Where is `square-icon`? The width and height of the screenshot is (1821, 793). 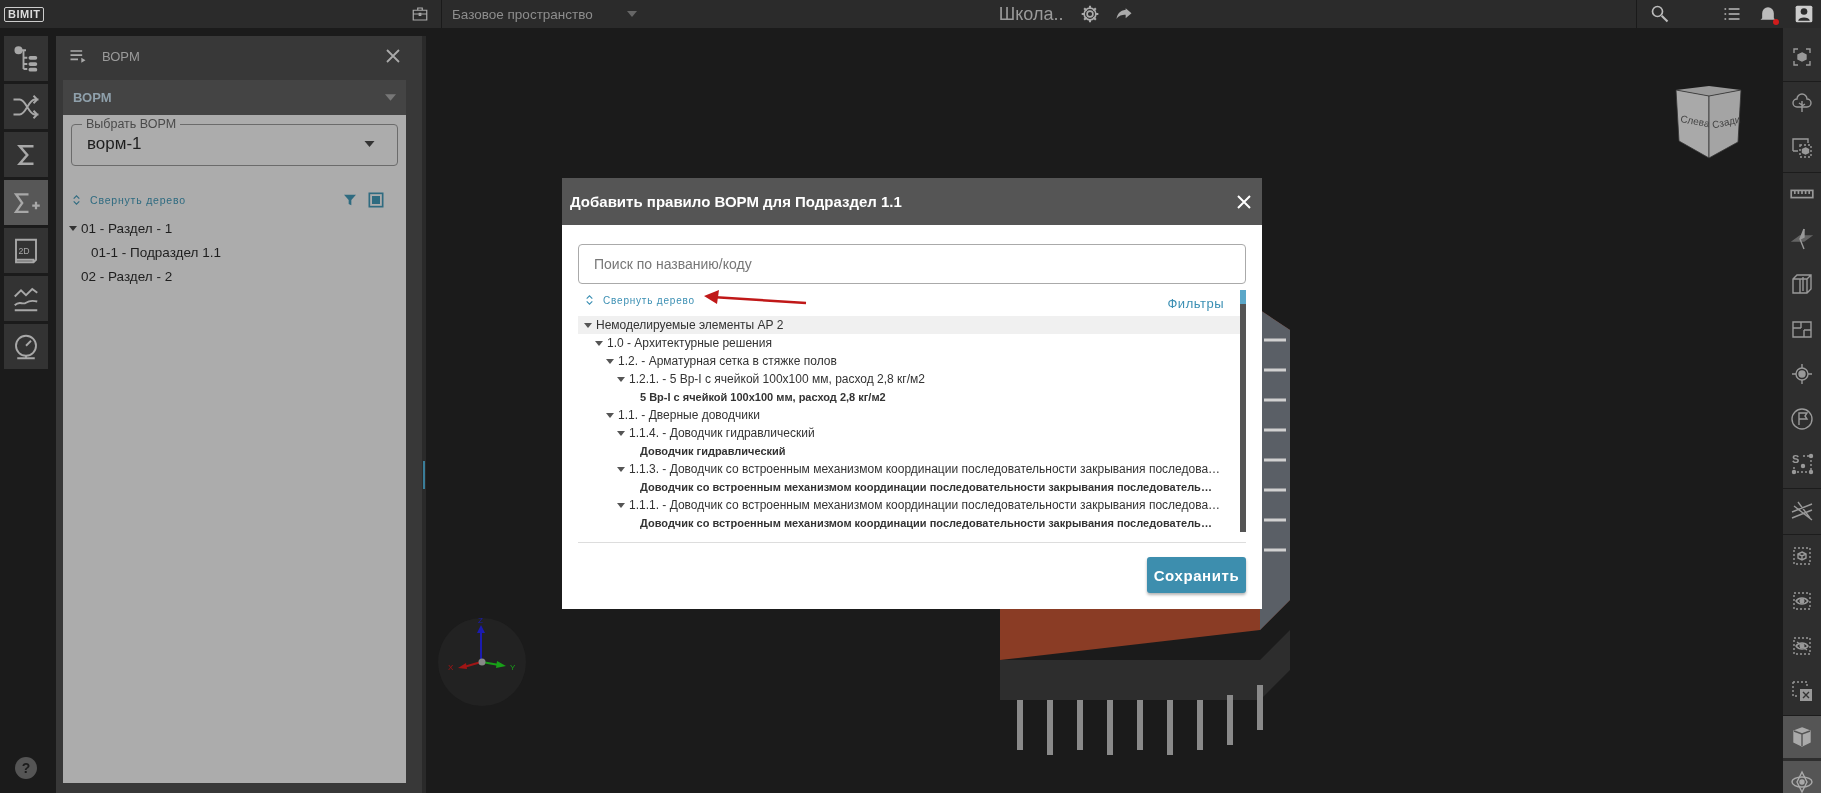 square-icon is located at coordinates (376, 200).